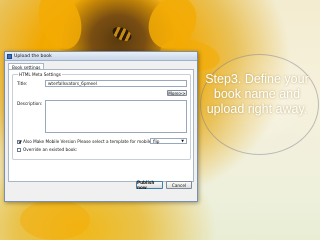 The height and width of the screenshot is (240, 320). What do you see at coordinates (116, 83) in the screenshot?
I see `title-field` at bounding box center [116, 83].